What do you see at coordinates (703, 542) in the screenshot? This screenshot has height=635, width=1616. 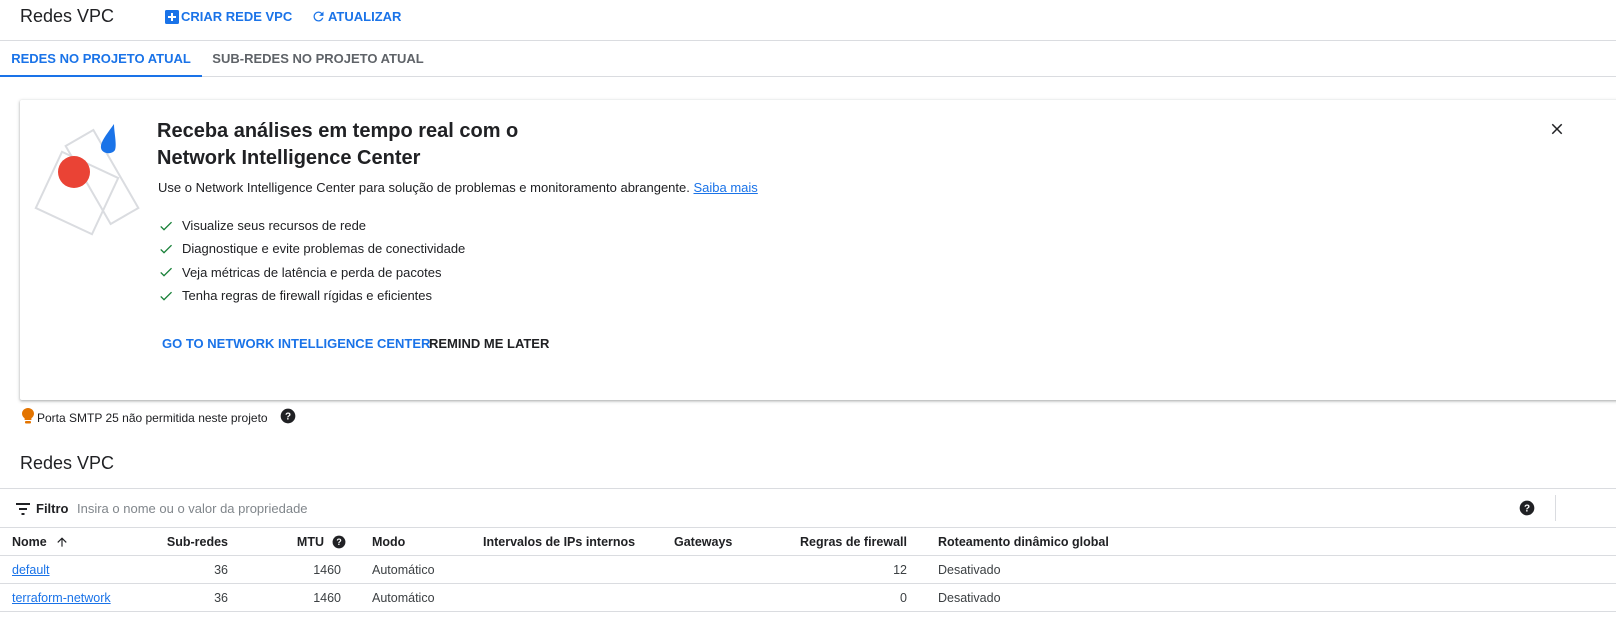 I see `column-header-gateways: Gateways` at bounding box center [703, 542].